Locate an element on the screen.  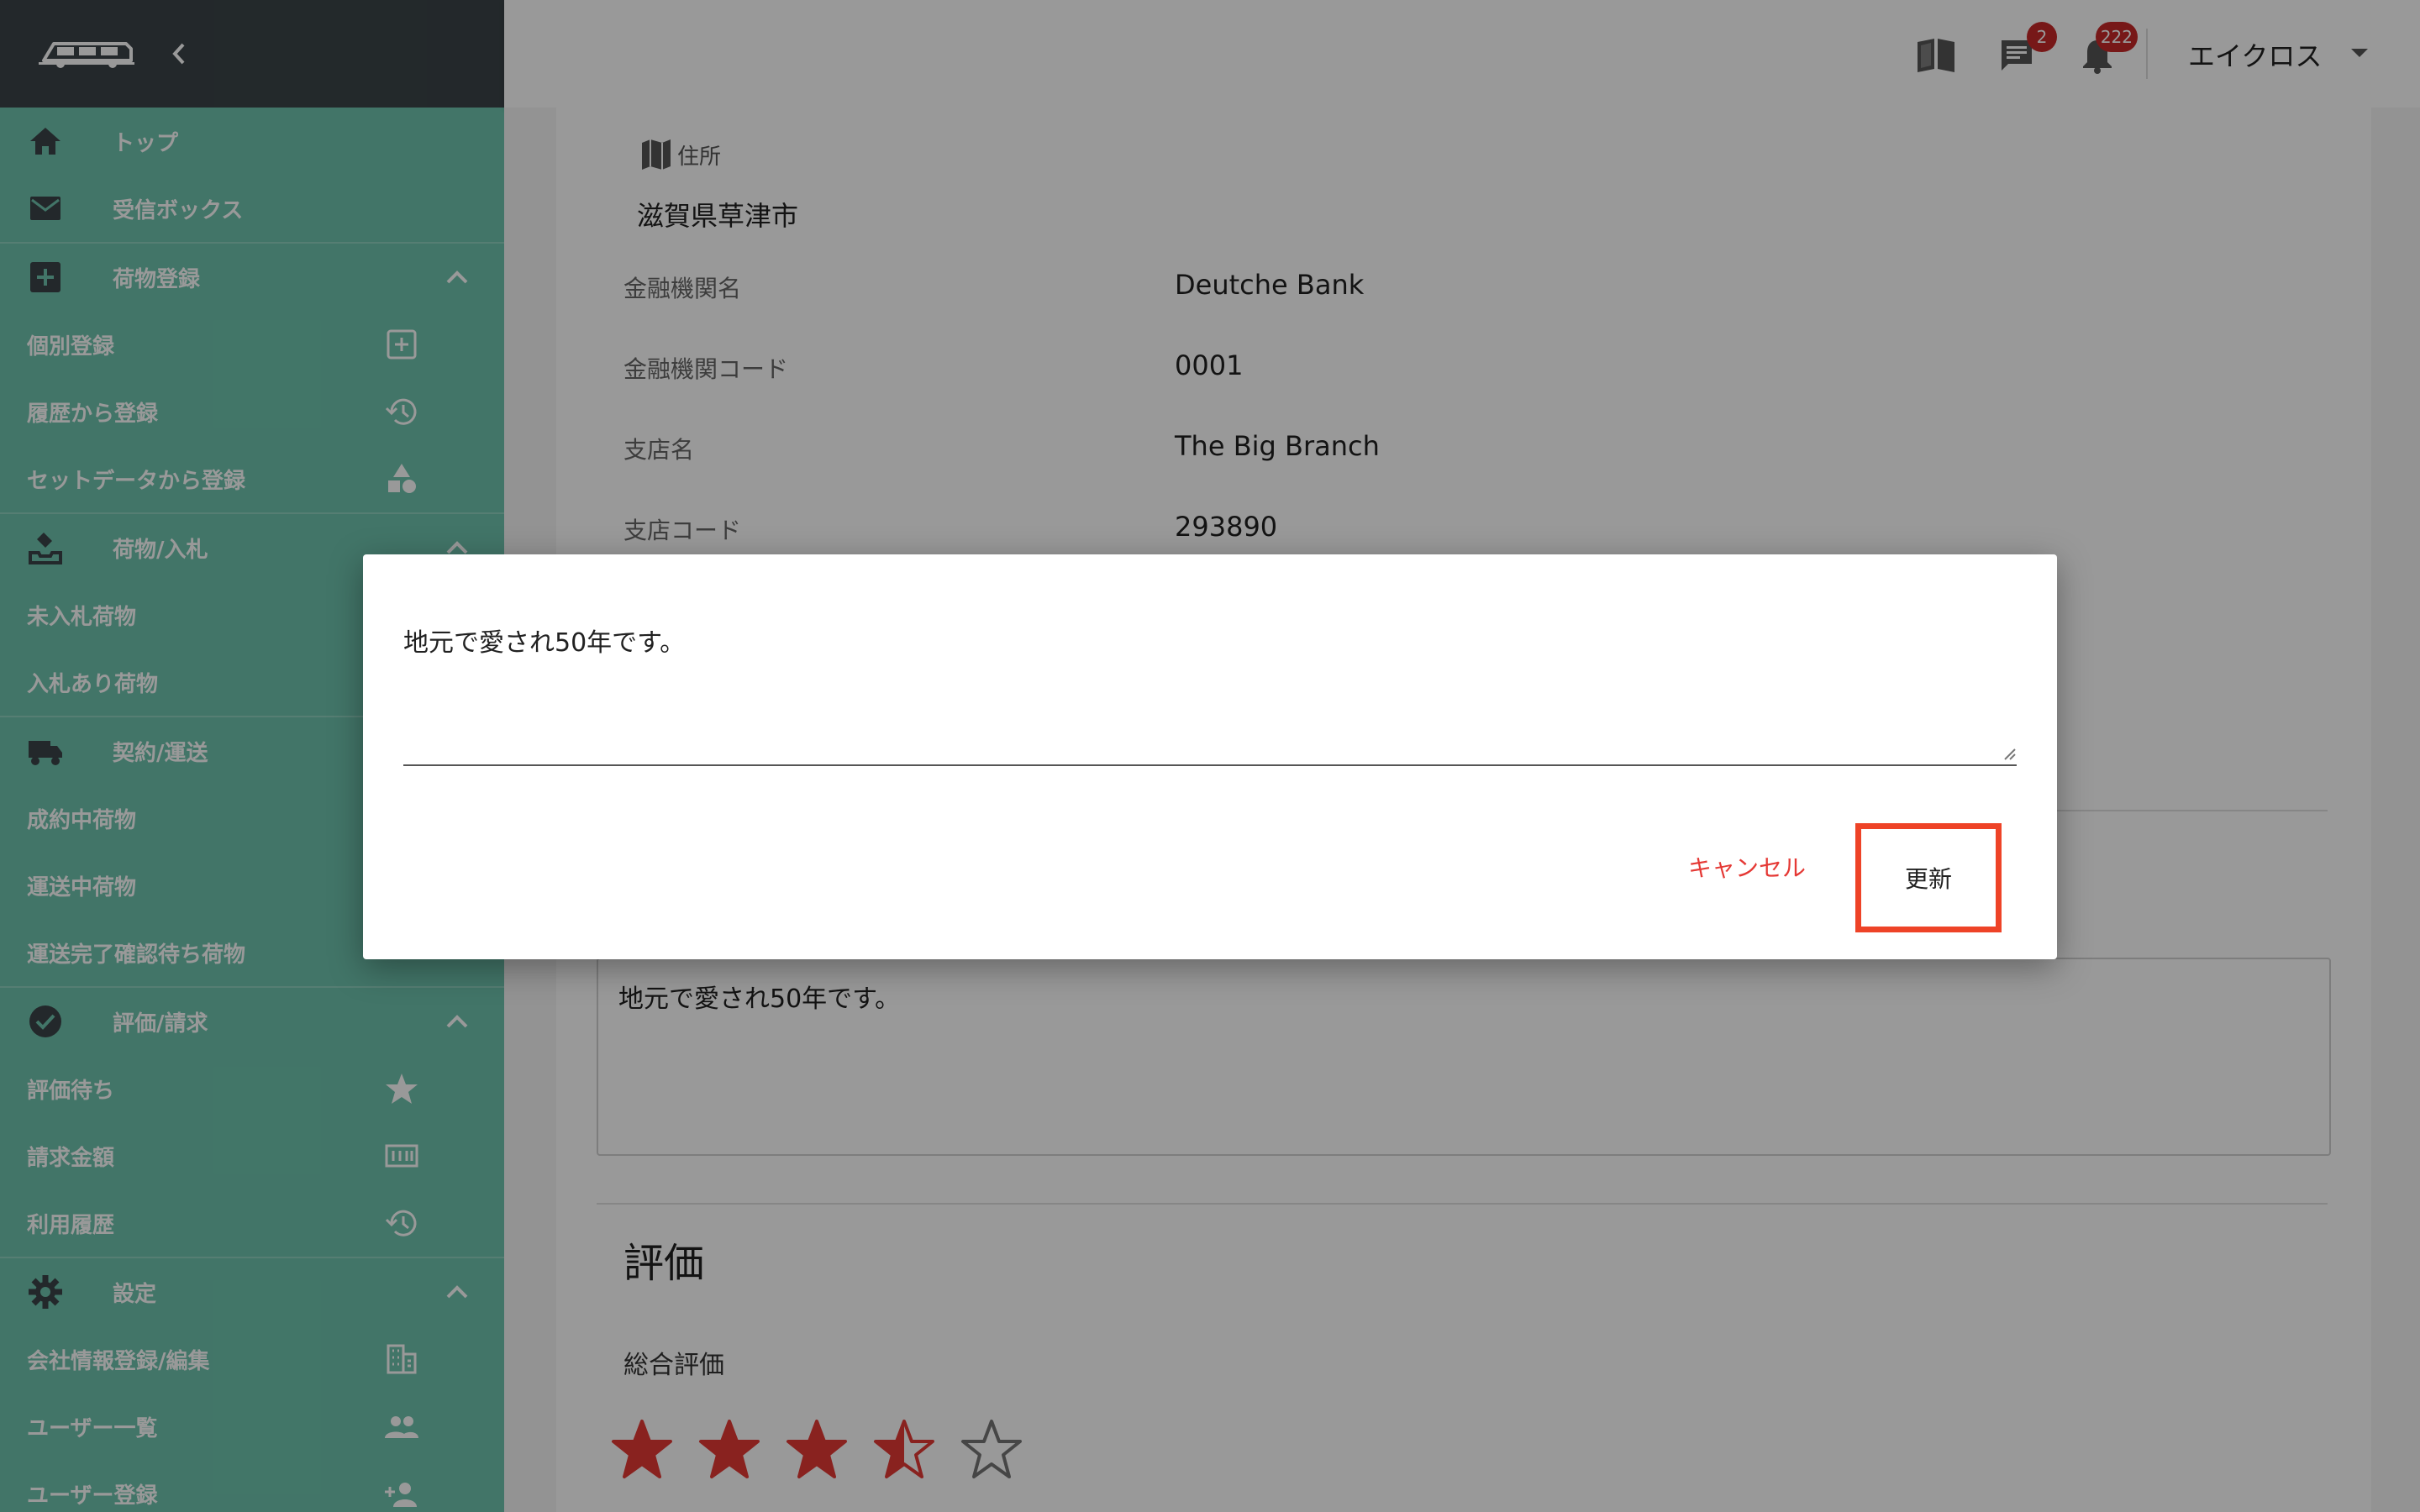
cancel-button: キャンセル is located at coordinates (1747, 867).